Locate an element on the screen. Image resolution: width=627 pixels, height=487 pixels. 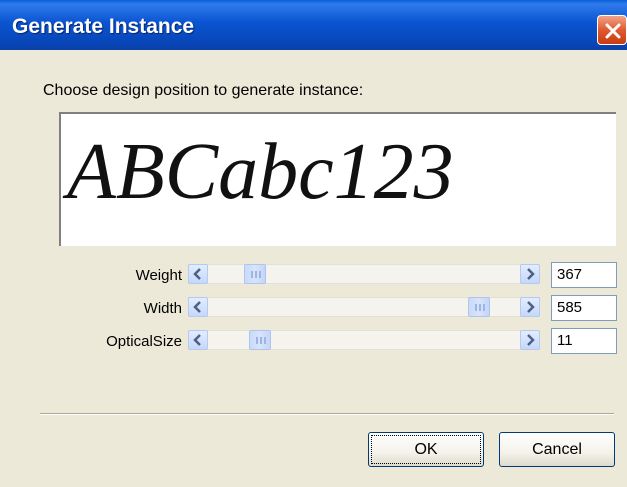
width-slider is located at coordinates (364, 307).